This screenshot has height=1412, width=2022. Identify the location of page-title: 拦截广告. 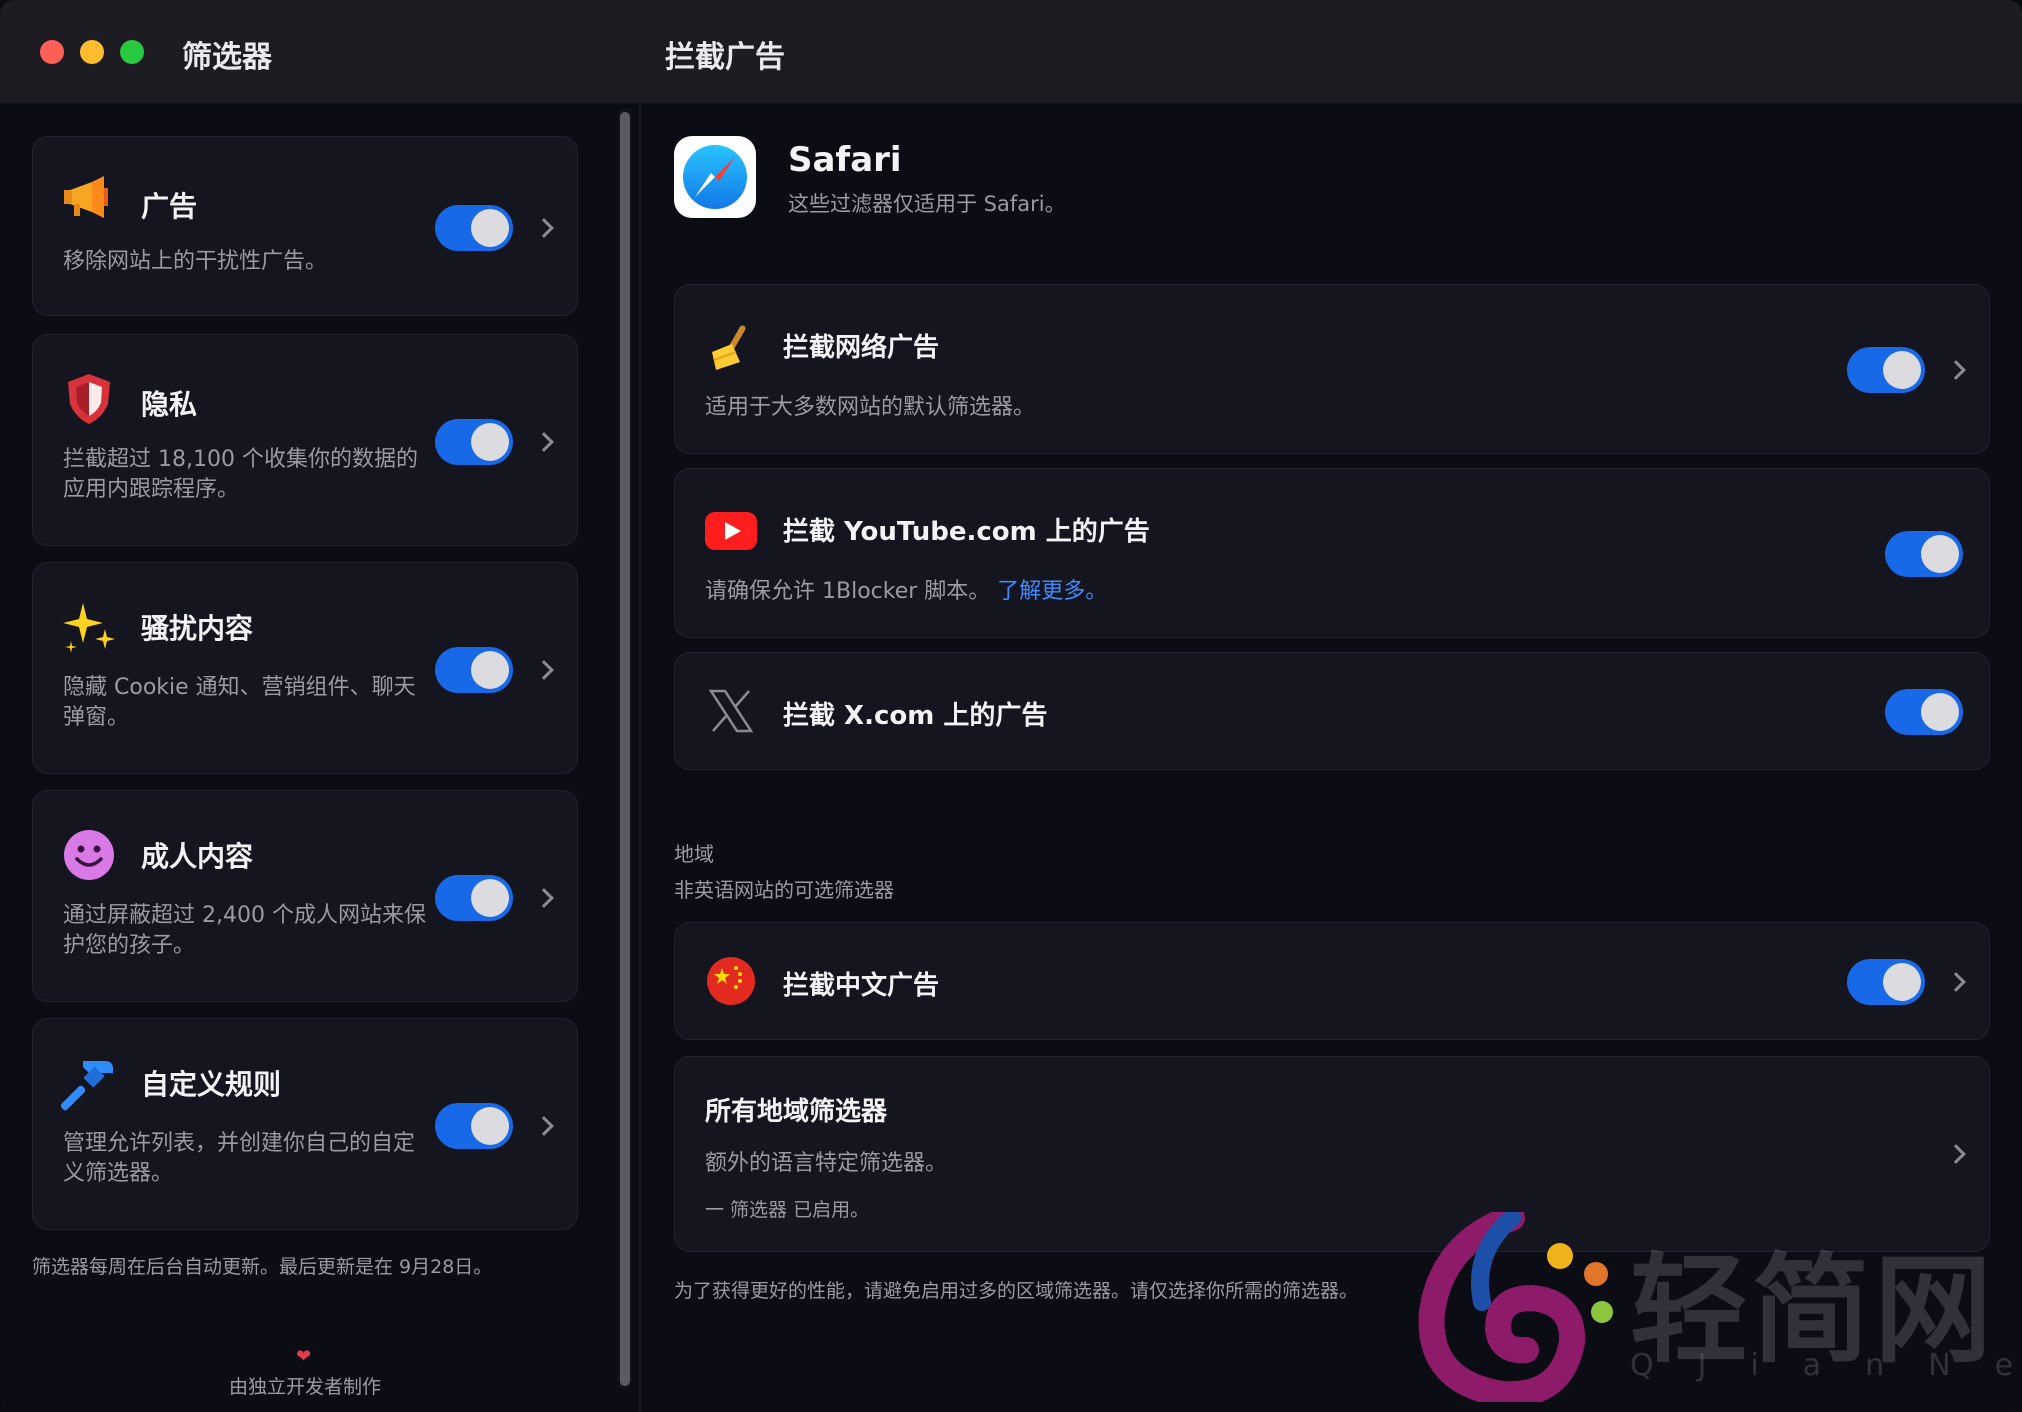
(725, 57).